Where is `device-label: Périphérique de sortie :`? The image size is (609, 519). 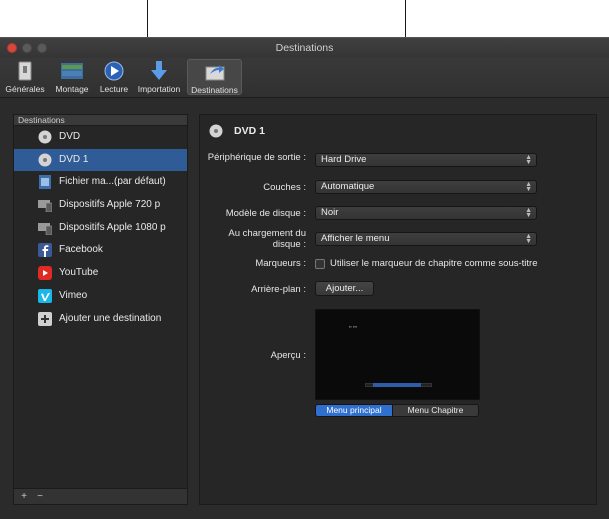 device-label: Périphérique de sortie : is located at coordinates (256, 157).